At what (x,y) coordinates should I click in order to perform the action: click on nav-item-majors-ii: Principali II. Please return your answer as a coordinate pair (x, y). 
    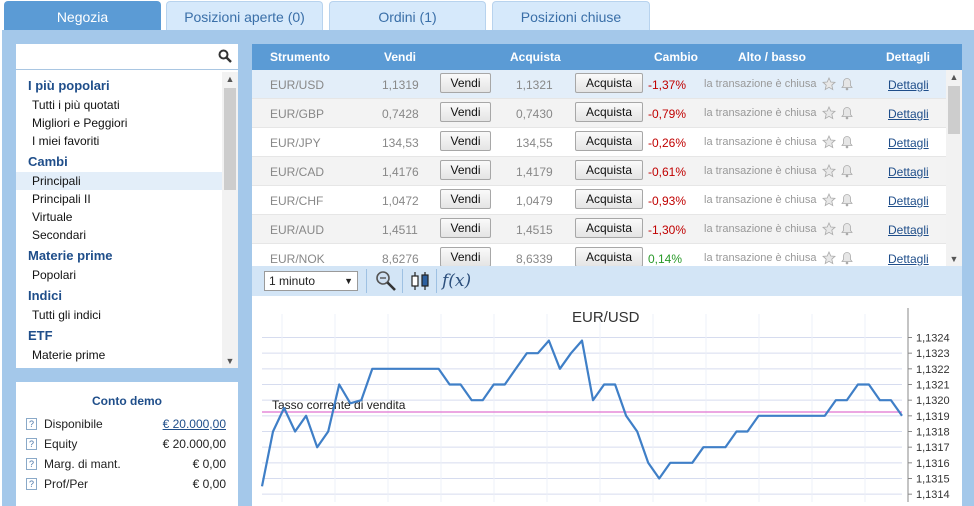
    Looking at the image, I should click on (119, 199).